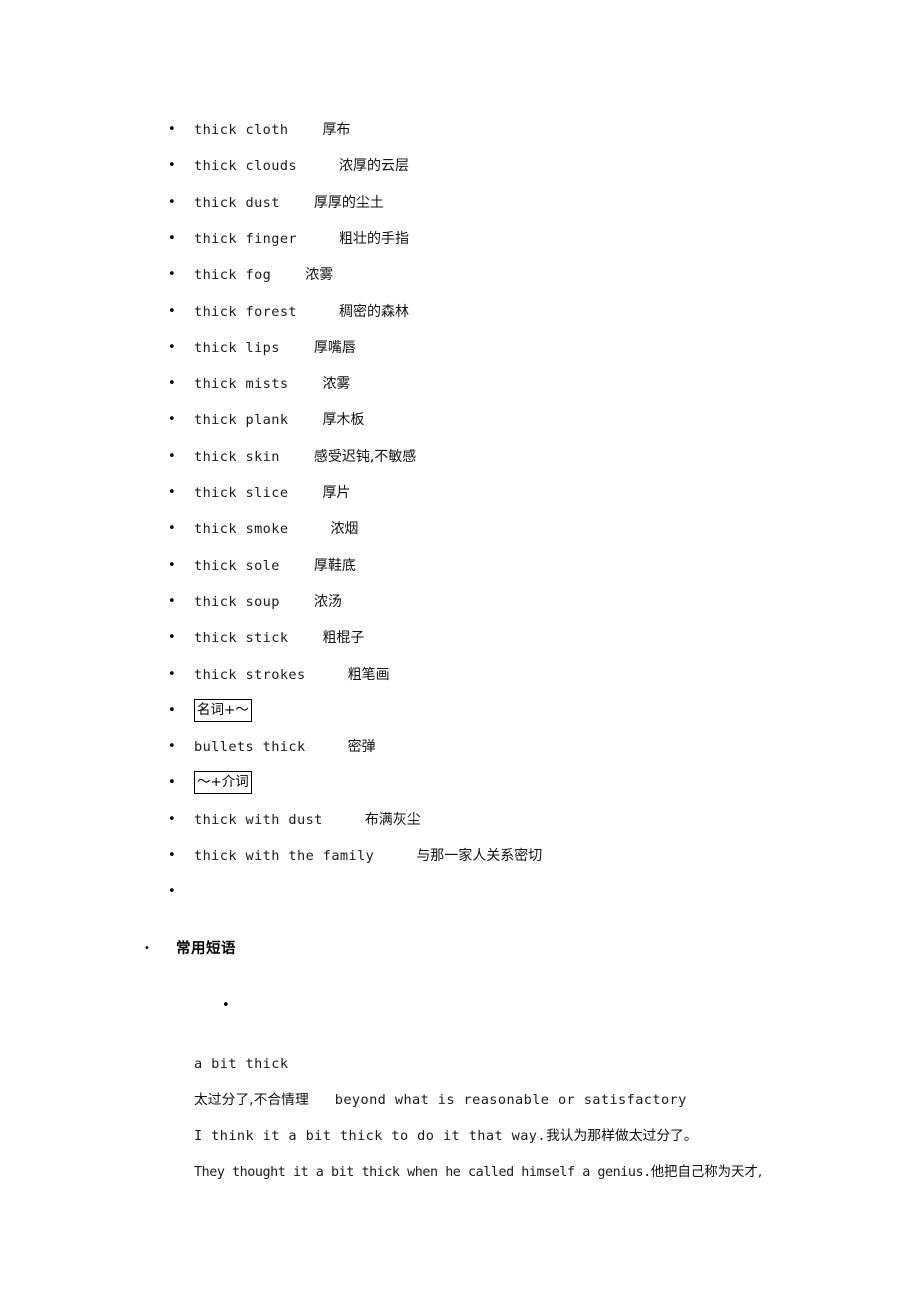 This screenshot has height=1302, width=920. What do you see at coordinates (289, 203) in the screenshot?
I see `list-item-content: thick dust 厚厚的尘土` at bounding box center [289, 203].